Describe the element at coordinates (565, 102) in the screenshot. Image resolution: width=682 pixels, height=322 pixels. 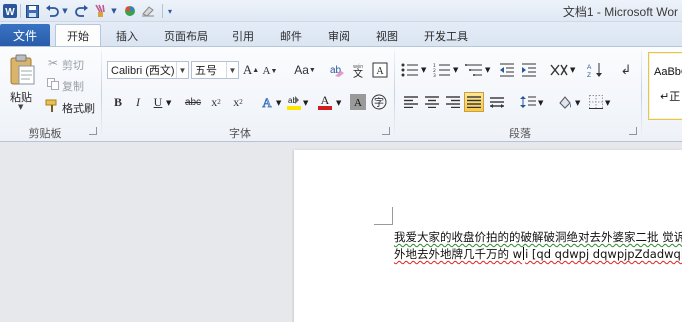
I see `shading-icon` at that location.